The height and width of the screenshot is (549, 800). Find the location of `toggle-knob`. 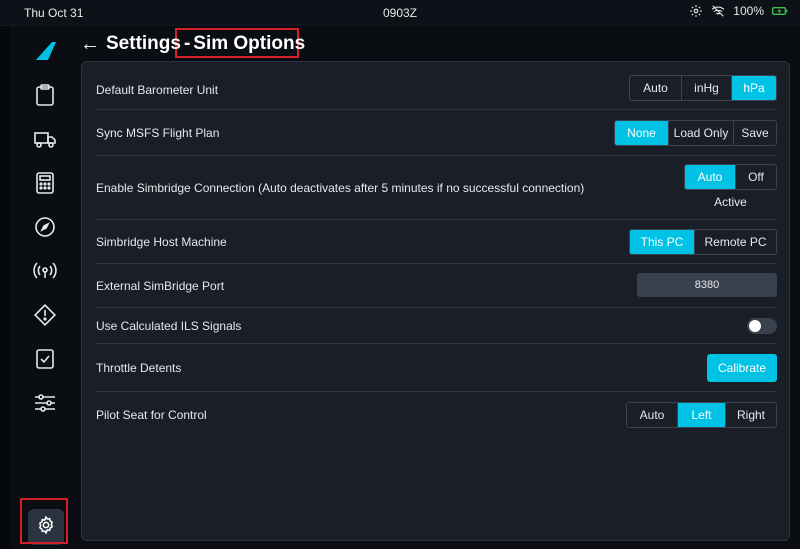

toggle-knob is located at coordinates (755, 326).